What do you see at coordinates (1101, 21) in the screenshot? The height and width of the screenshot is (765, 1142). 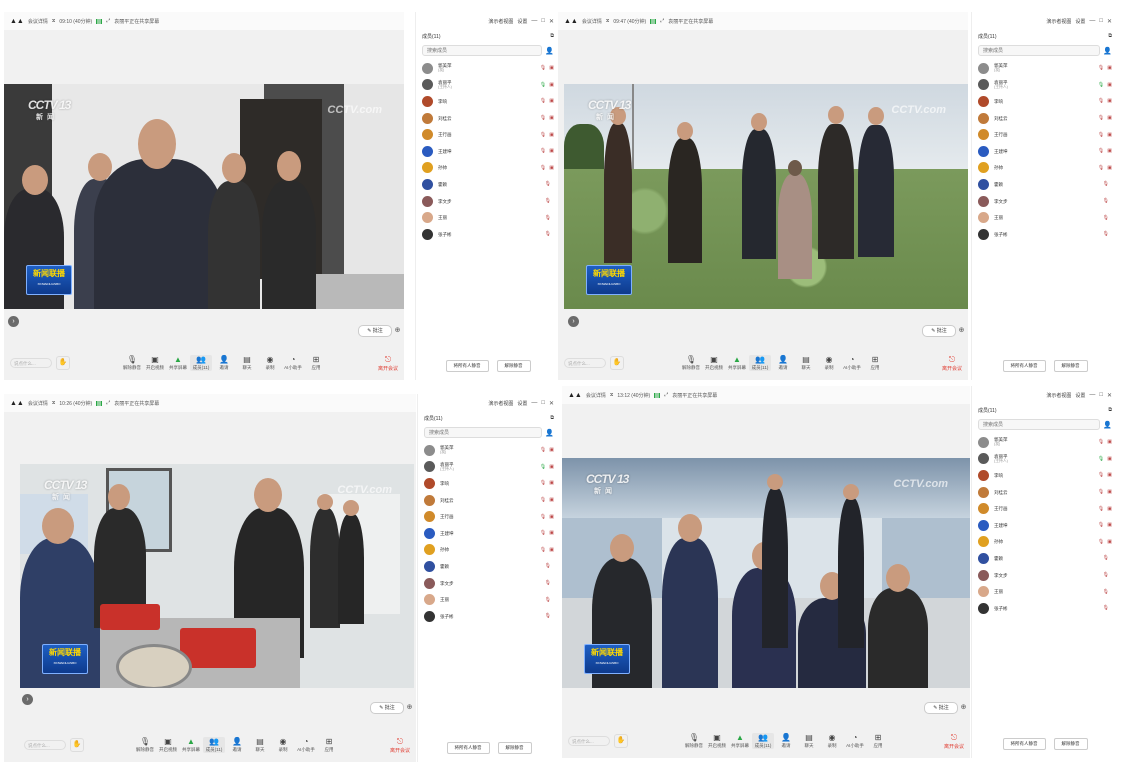 I see `maximize-icon: □` at bounding box center [1101, 21].